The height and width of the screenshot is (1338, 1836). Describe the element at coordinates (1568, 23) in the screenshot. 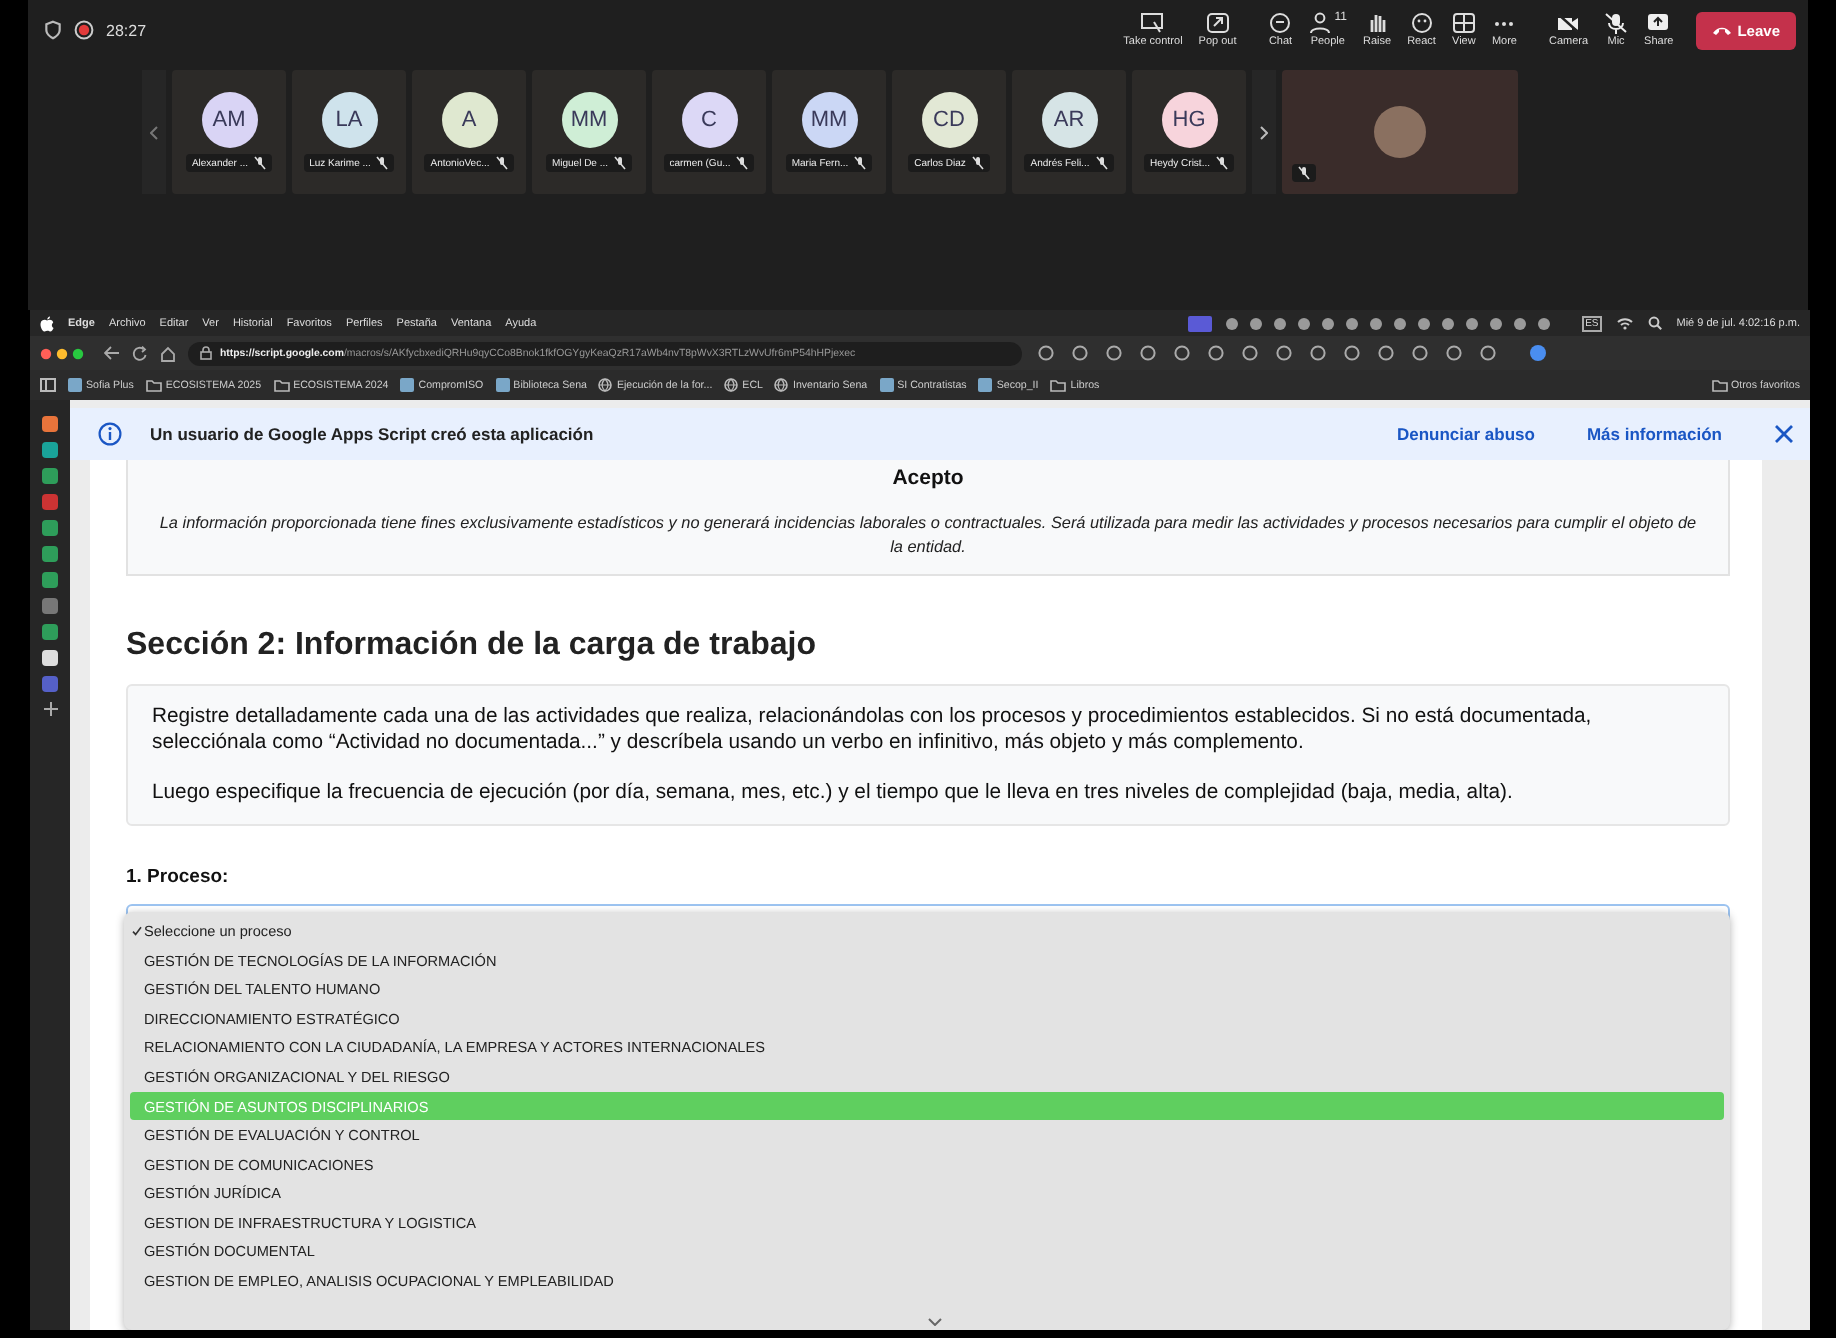

I see `camera-off-icon` at that location.